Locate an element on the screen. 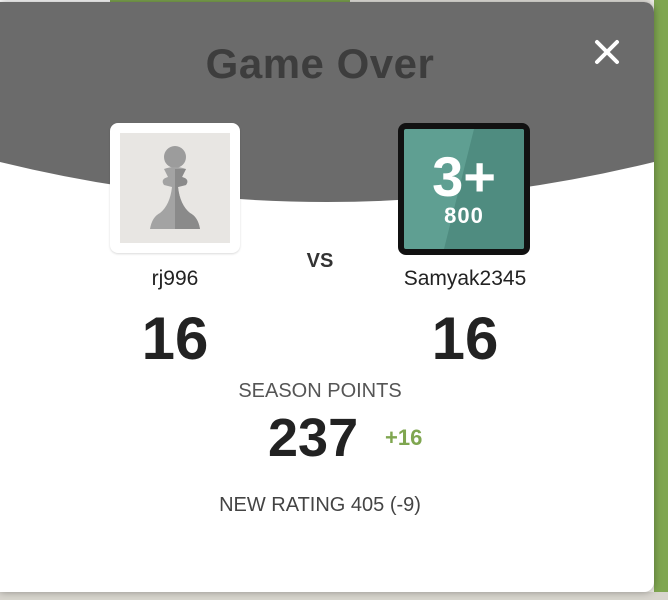 This screenshot has height=600, width=668. player-score-left: 16 is located at coordinates (175, 338).